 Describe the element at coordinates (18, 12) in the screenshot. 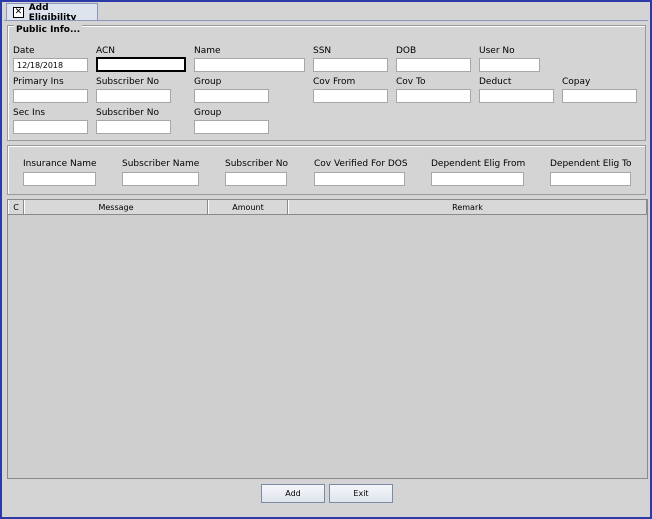

I see `close-icon: ✕` at that location.